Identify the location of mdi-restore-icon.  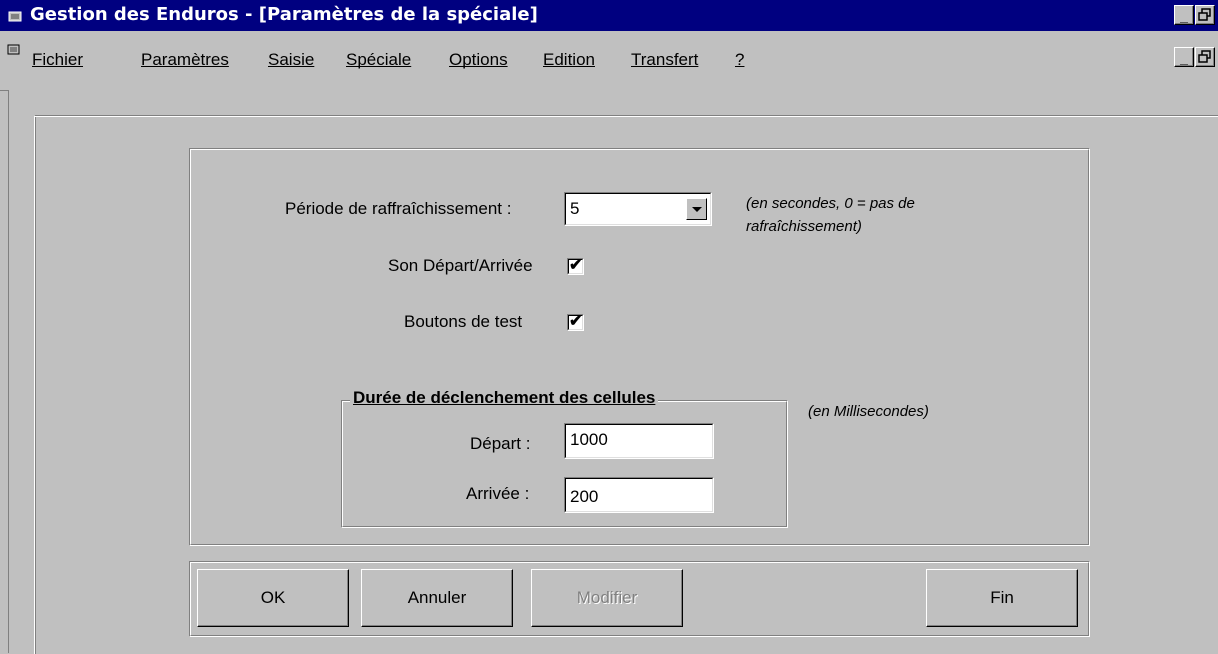
(1204, 56).